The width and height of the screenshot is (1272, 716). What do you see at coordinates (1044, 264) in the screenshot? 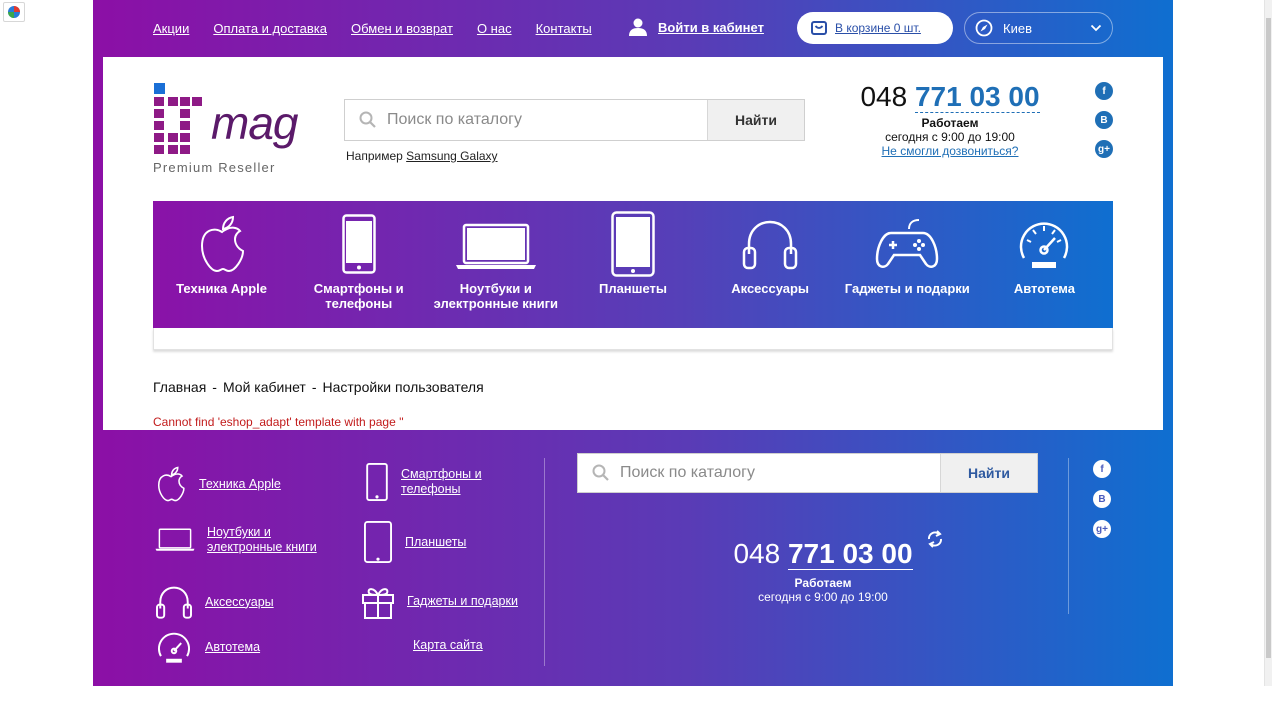
I see `category-auto: Автотема` at bounding box center [1044, 264].